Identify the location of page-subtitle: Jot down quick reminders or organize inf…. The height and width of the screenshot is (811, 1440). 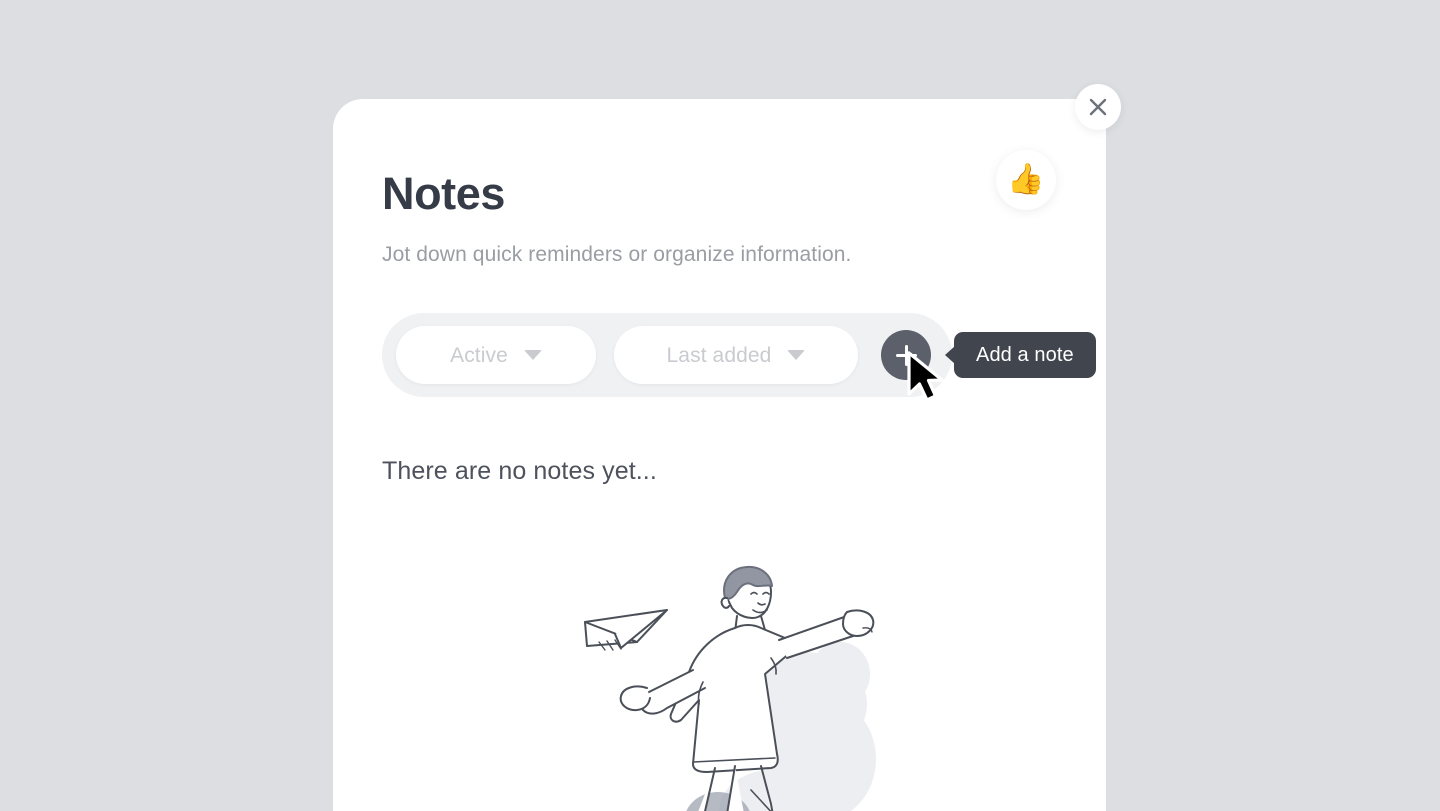
(617, 254).